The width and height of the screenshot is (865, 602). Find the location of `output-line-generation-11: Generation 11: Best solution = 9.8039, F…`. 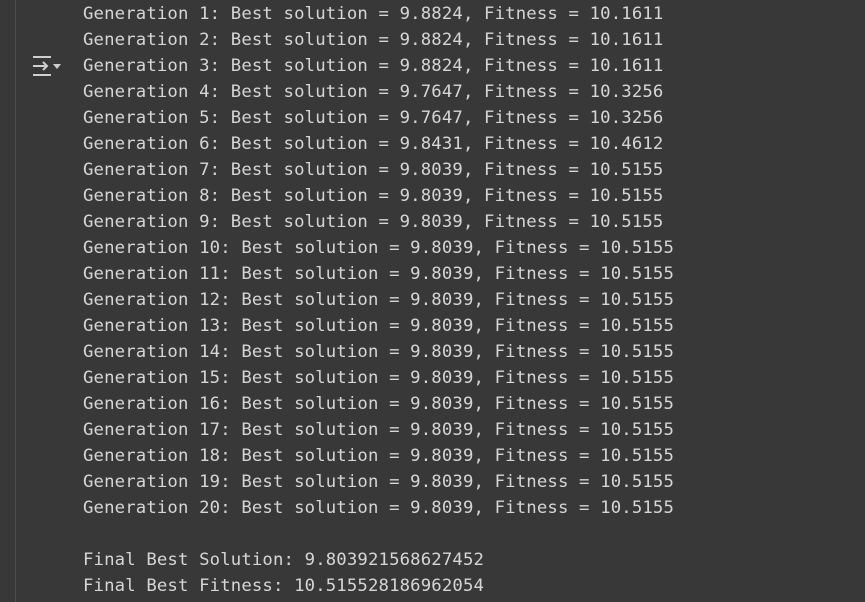

output-line-generation-11: Generation 11: Best solution = 9.8039, F… is located at coordinates (379, 274).